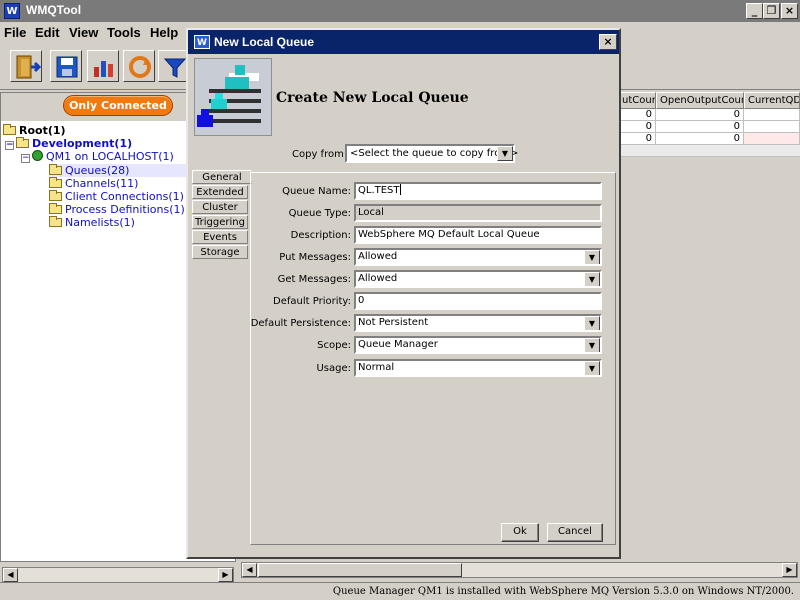 Image resolution: width=800 pixels, height=600 pixels. Describe the element at coordinates (520, 532) in the screenshot. I see `ok-button: Ok` at that location.